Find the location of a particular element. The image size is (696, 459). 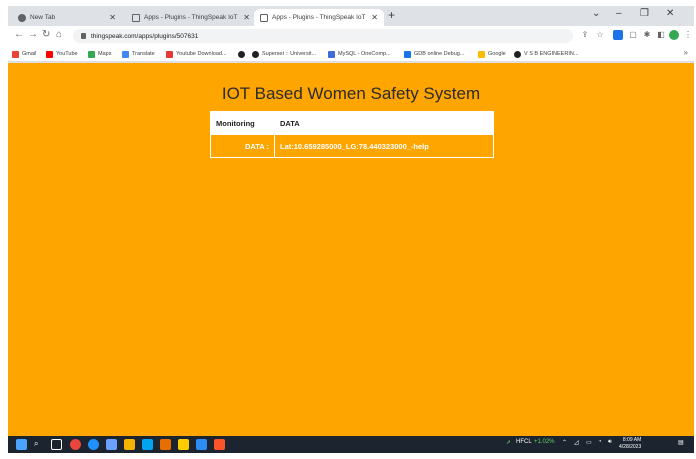

address-bar: thingspeak.com/apps/plugins/507631 is located at coordinates (323, 36).